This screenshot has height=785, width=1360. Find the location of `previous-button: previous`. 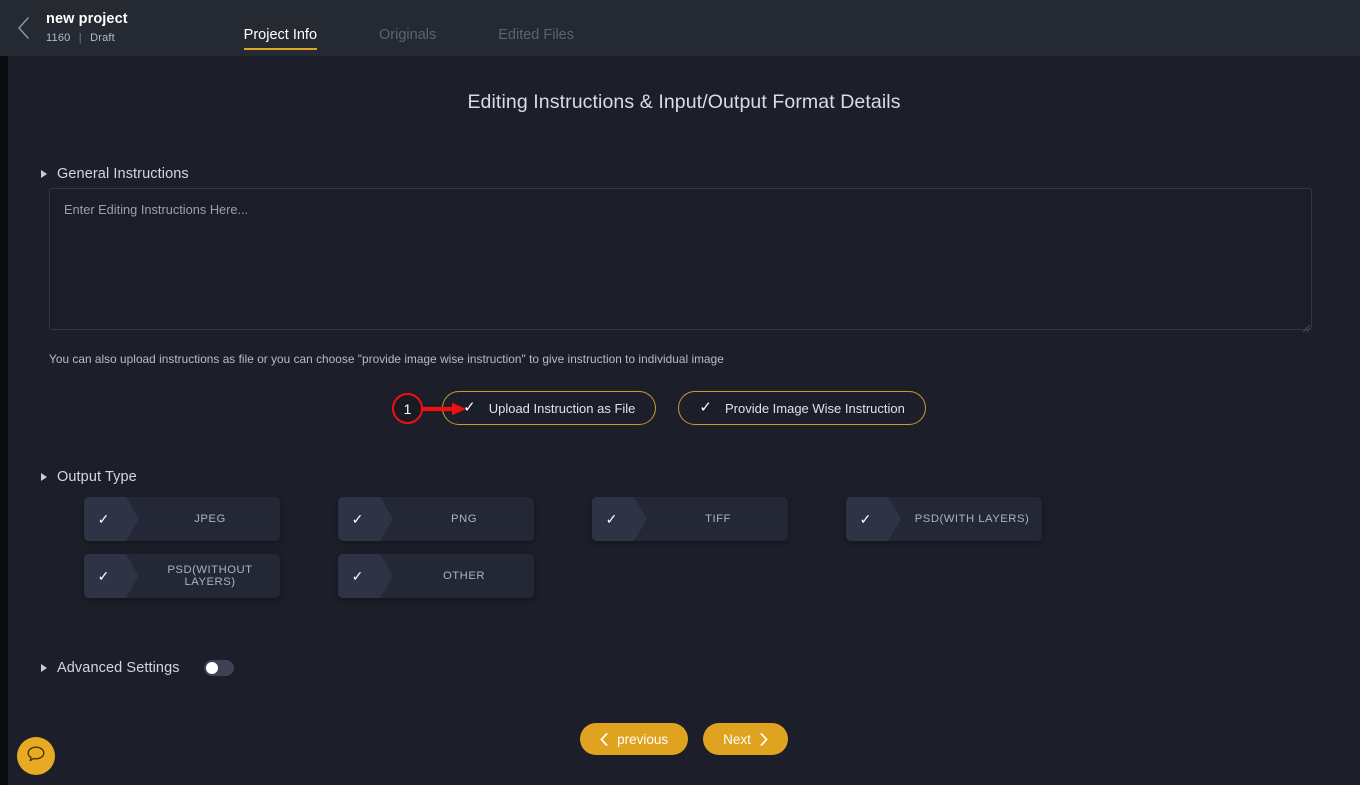

previous-button: previous is located at coordinates (634, 739).